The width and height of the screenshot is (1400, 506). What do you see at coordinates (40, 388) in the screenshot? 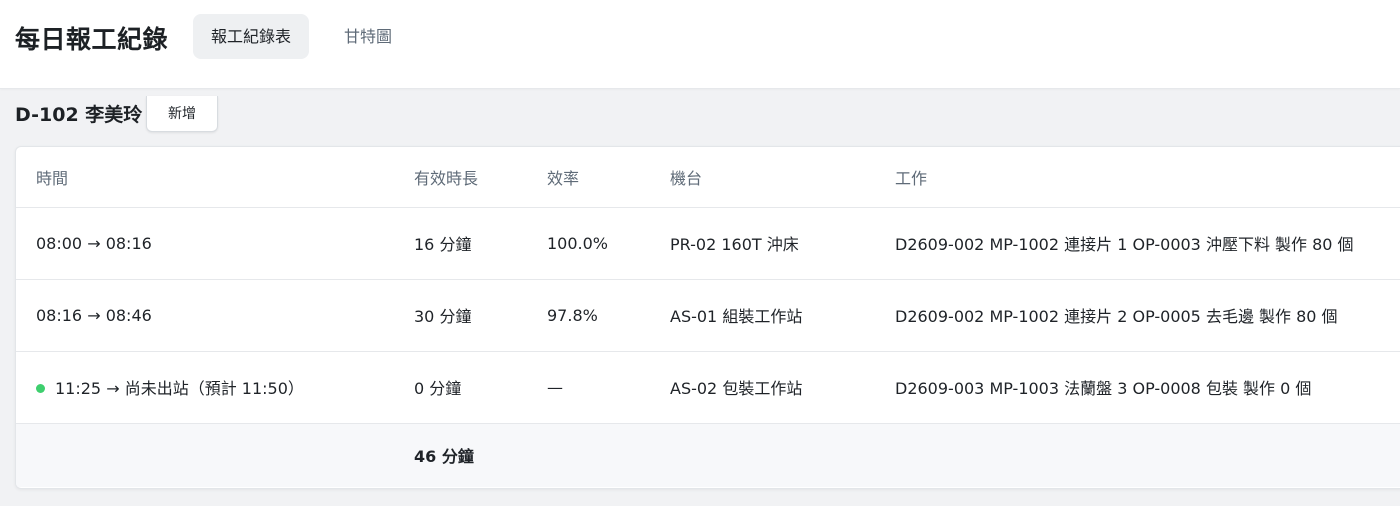
I see `in-progress-status-dot-icon` at bounding box center [40, 388].